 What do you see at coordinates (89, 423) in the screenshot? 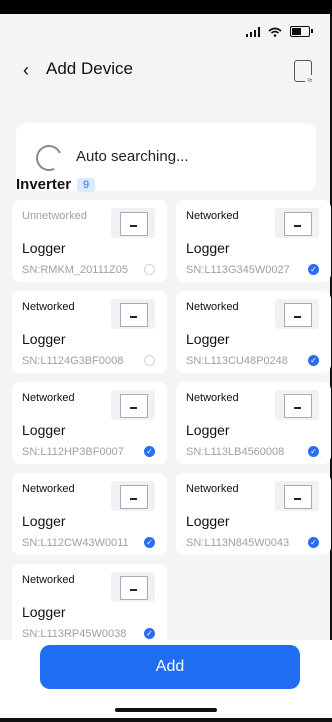
I see `device-card: Networked Logger SN:L112HP3BF0007 ✓` at bounding box center [89, 423].